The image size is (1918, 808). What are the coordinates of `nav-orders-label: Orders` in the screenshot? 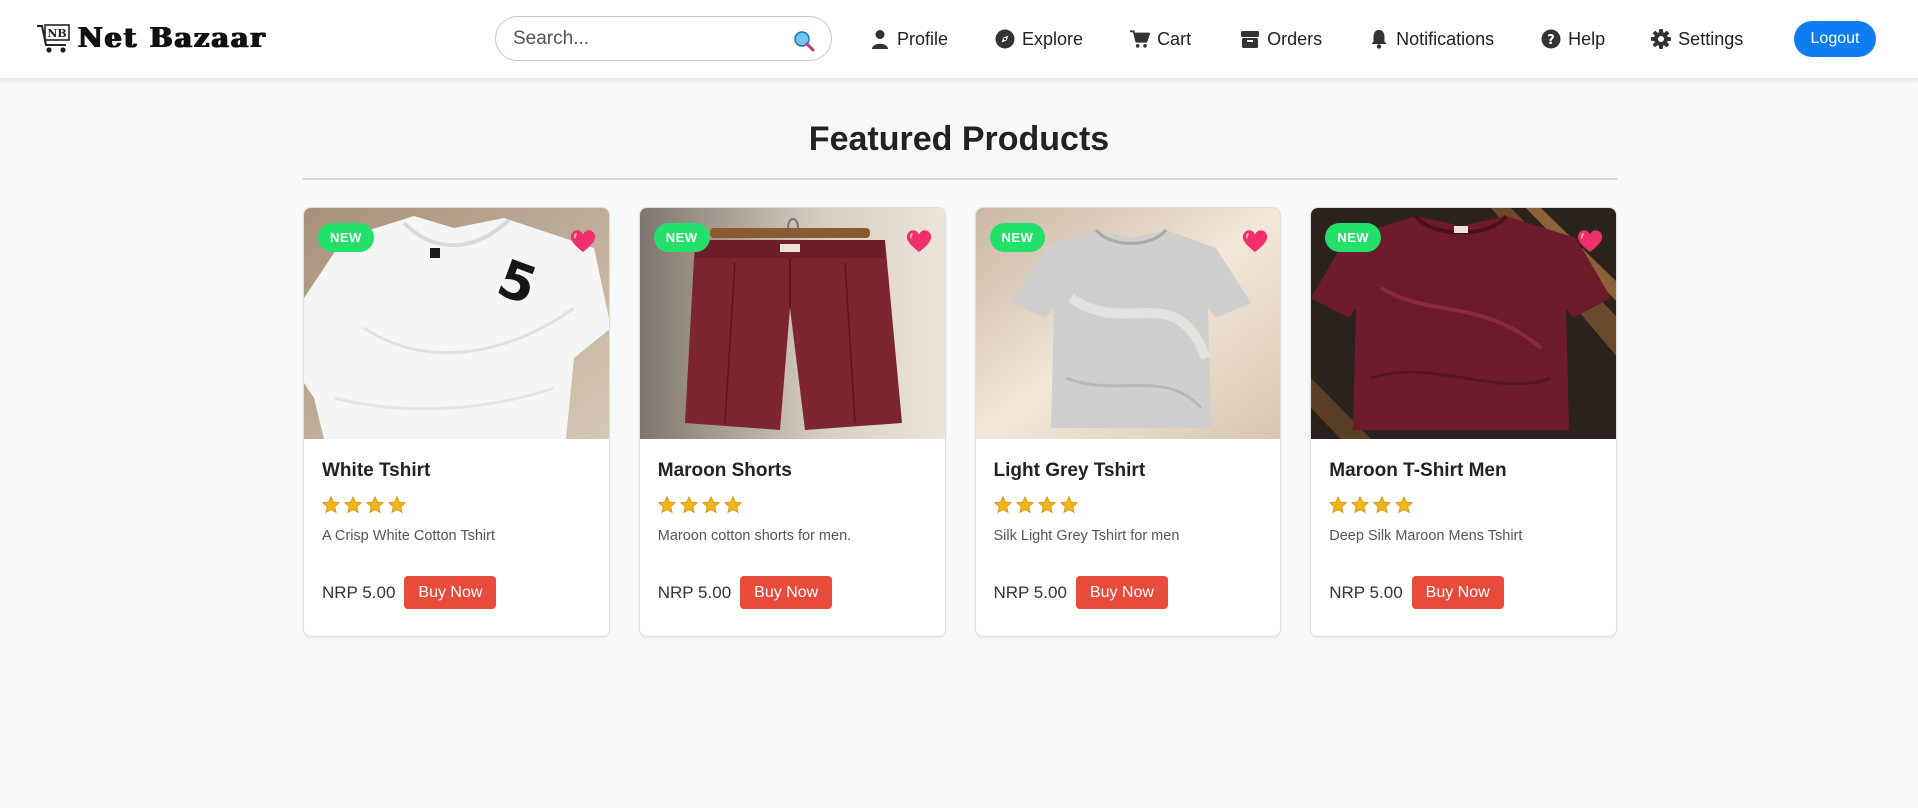 It's located at (1295, 38).